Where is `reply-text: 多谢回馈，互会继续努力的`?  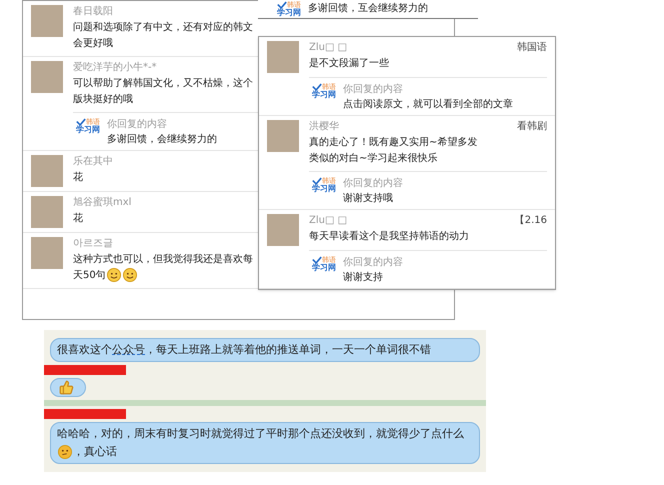
reply-text: 多谢回馈，互会继续努力的 is located at coordinates (368, 9).